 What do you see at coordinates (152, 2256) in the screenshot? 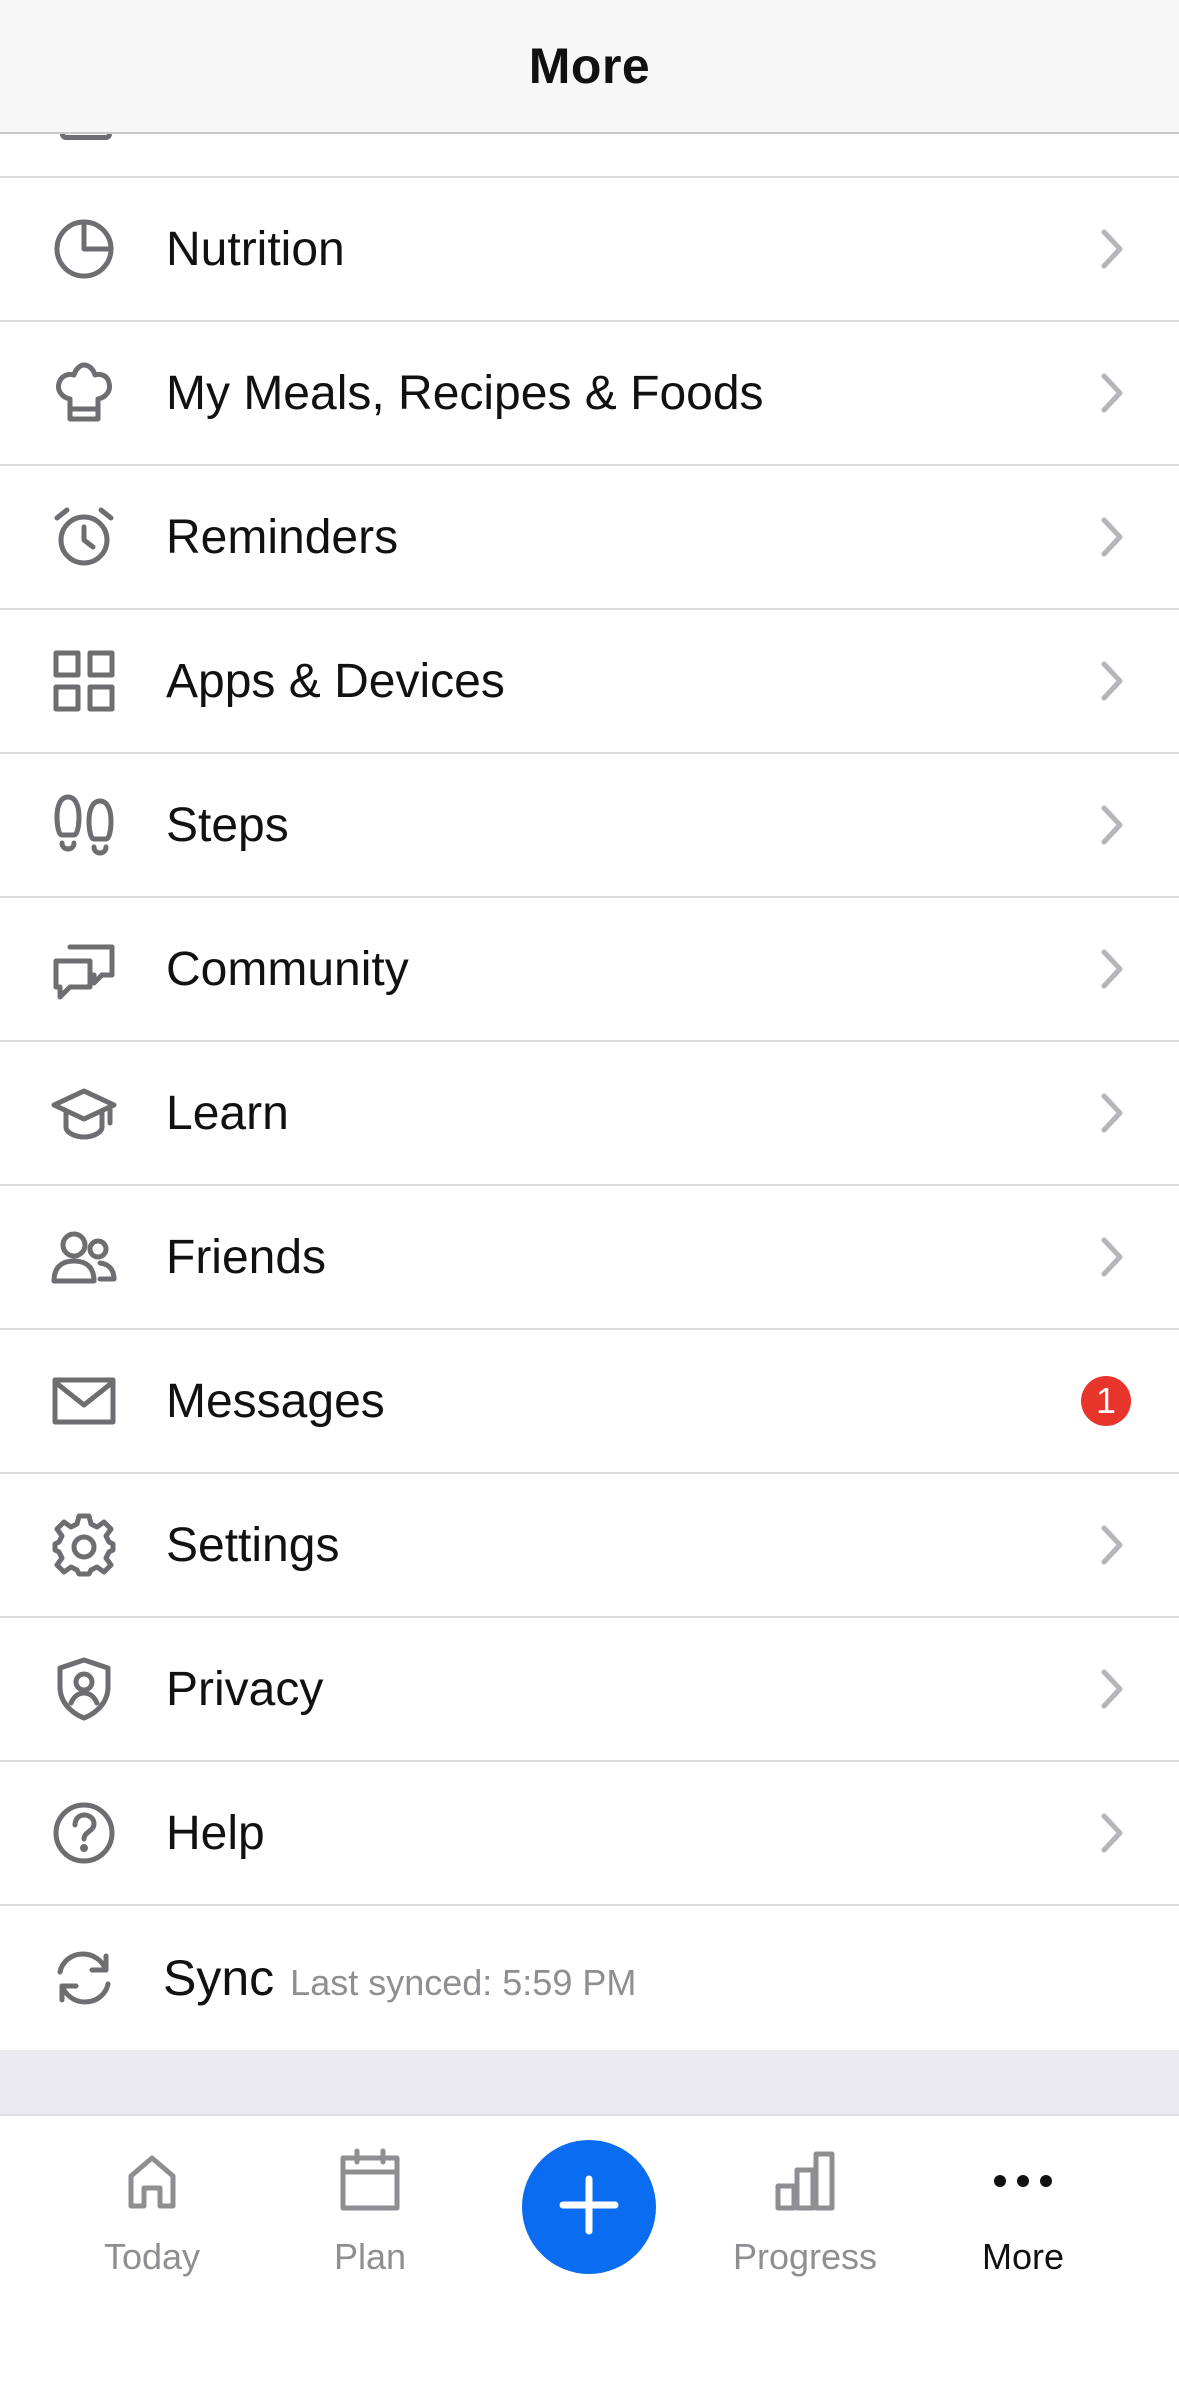
I see `tab-label: Today` at bounding box center [152, 2256].